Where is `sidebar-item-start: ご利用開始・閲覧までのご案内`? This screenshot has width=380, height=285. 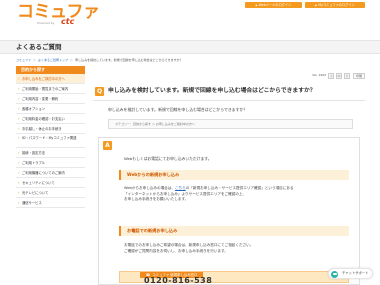 sidebar-item-start: ご利用開始・閲覧までのご案内 is located at coordinates (50, 89).